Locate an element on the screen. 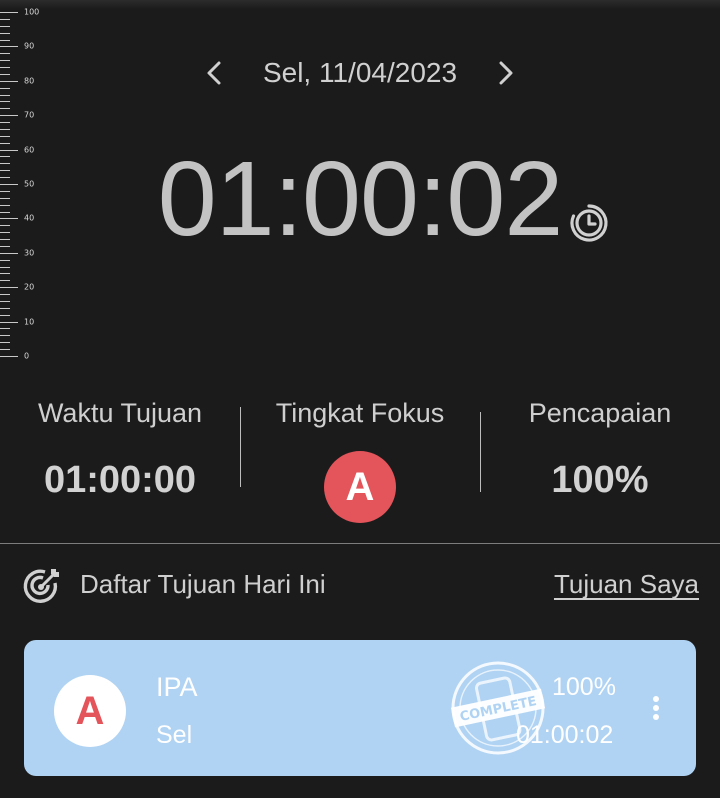 Image resolution: width=720 pixels, height=798 pixels. ruler-label: 10 is located at coordinates (29, 322).